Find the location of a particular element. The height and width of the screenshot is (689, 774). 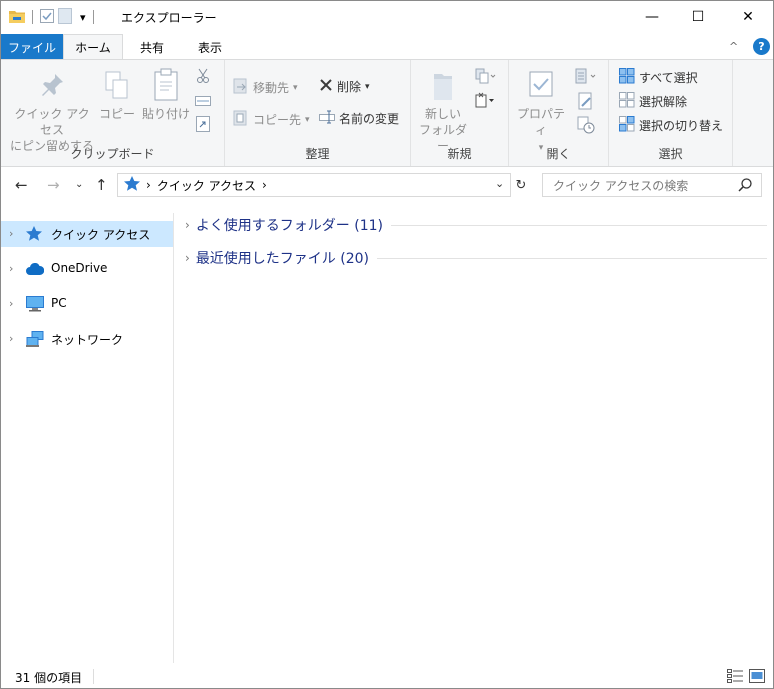

pin-to-quick-access-button: クイック アクセス にピン留めする is located at coordinates (52, 113).